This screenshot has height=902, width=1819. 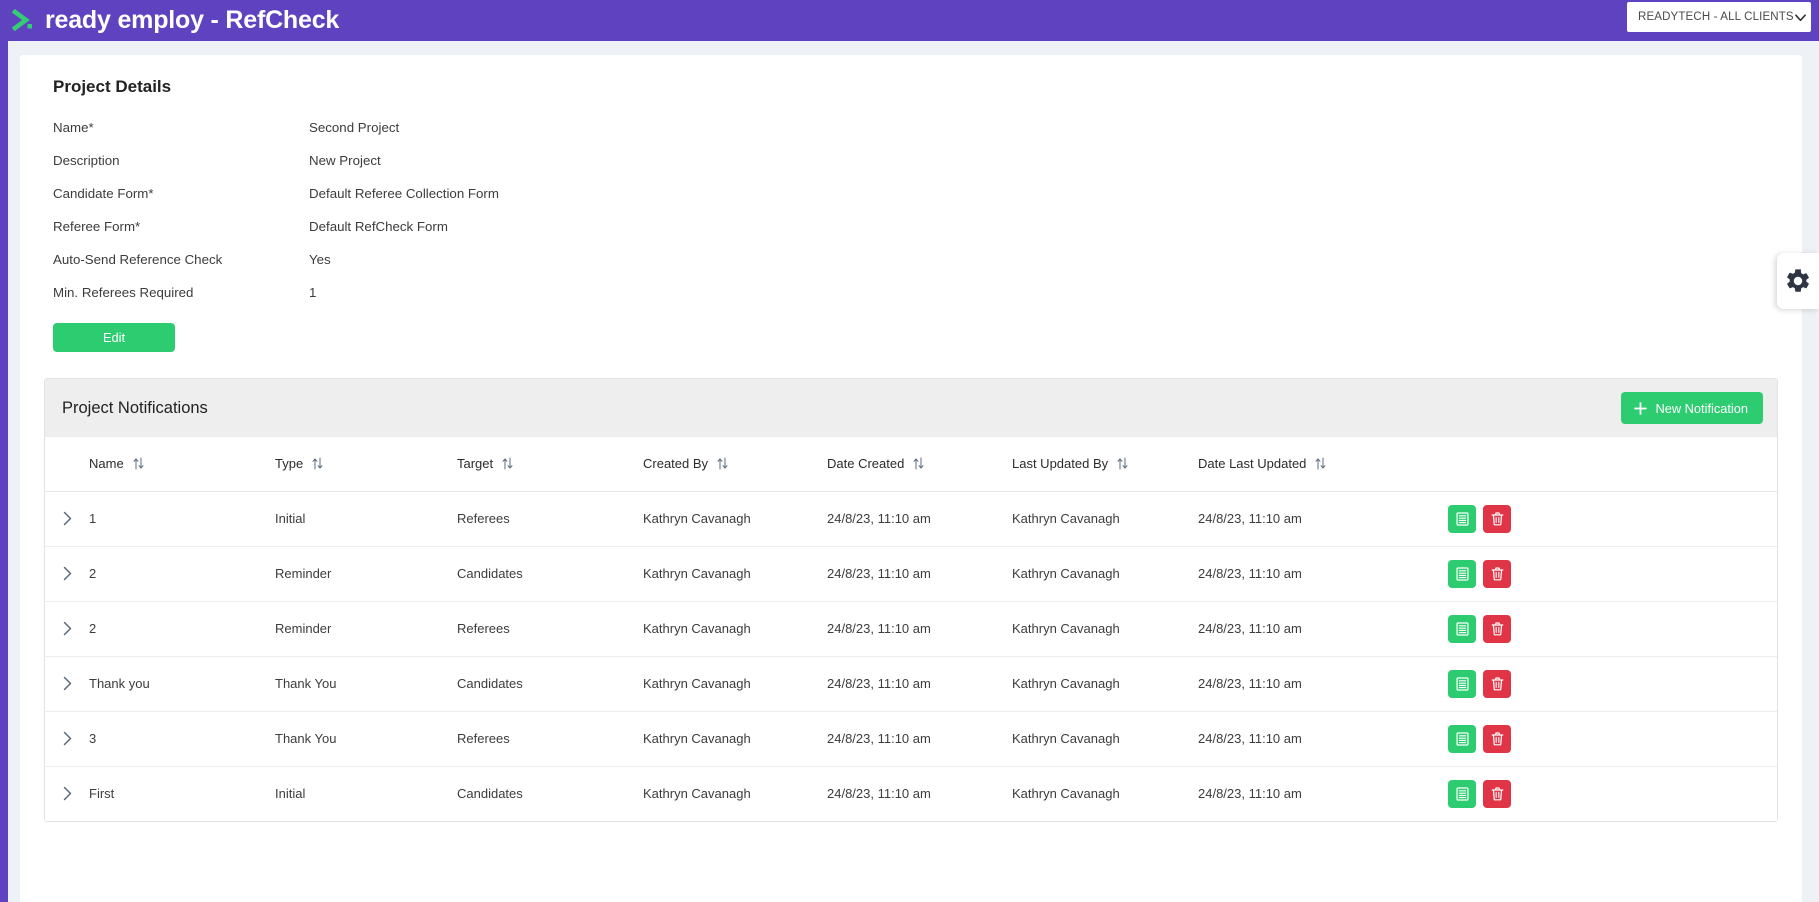 I want to click on notifications-title: Project Notifications, so click(x=135, y=407).